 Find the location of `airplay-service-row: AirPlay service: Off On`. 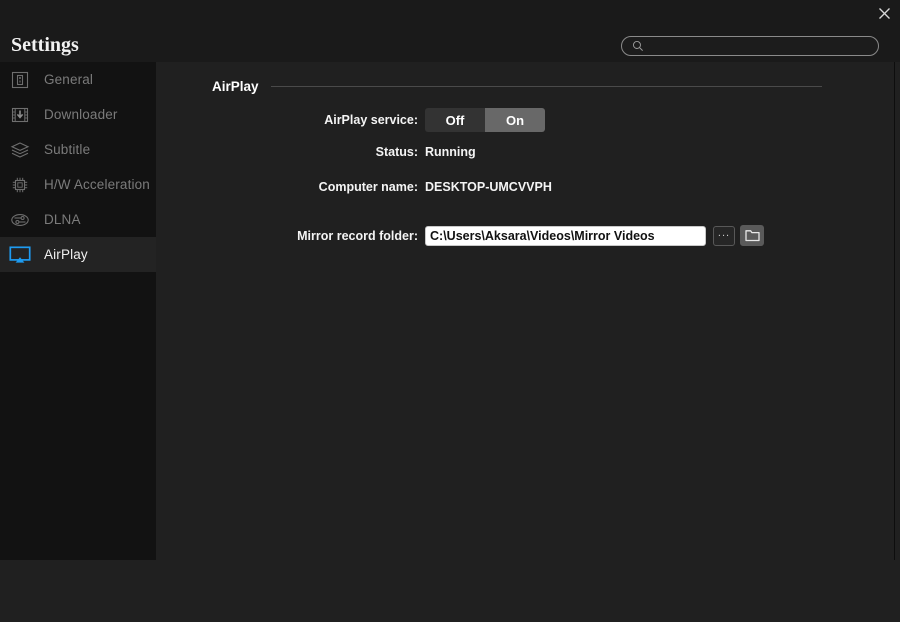

airplay-service-row: AirPlay service: Off On is located at coordinates (525, 120).